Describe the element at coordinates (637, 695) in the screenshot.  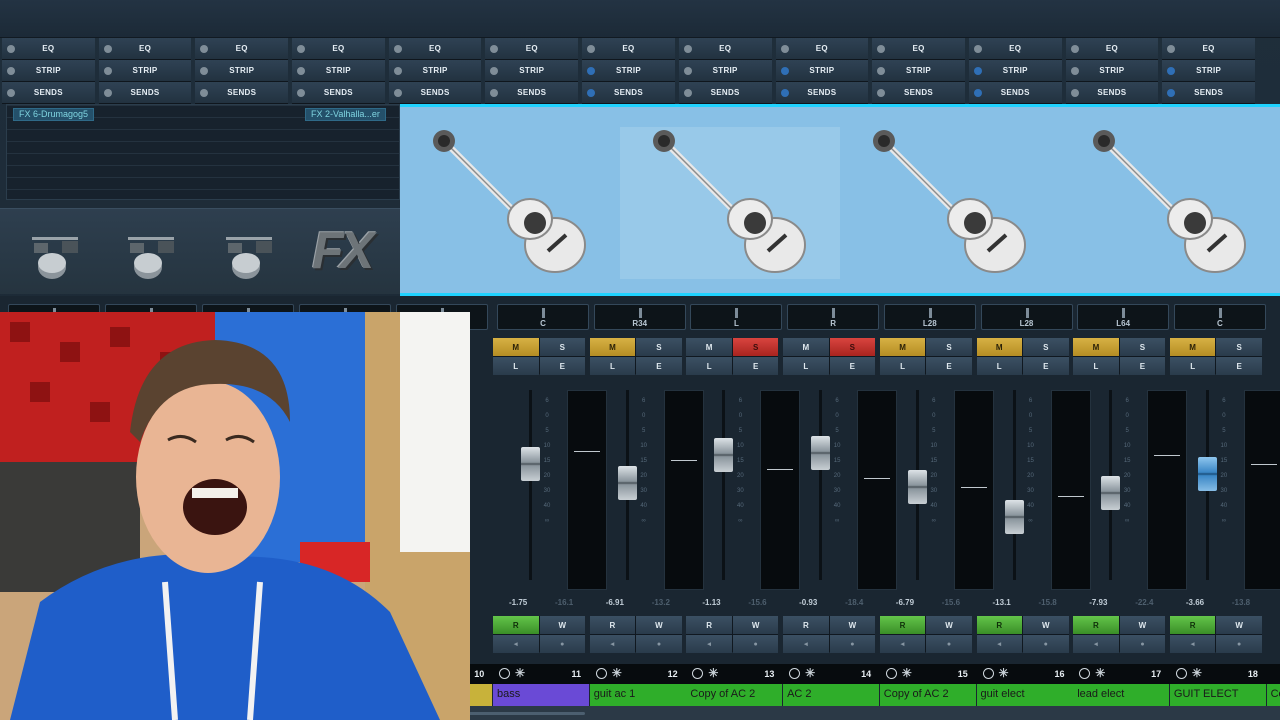
I see `channel-name: guit ac 1` at that location.